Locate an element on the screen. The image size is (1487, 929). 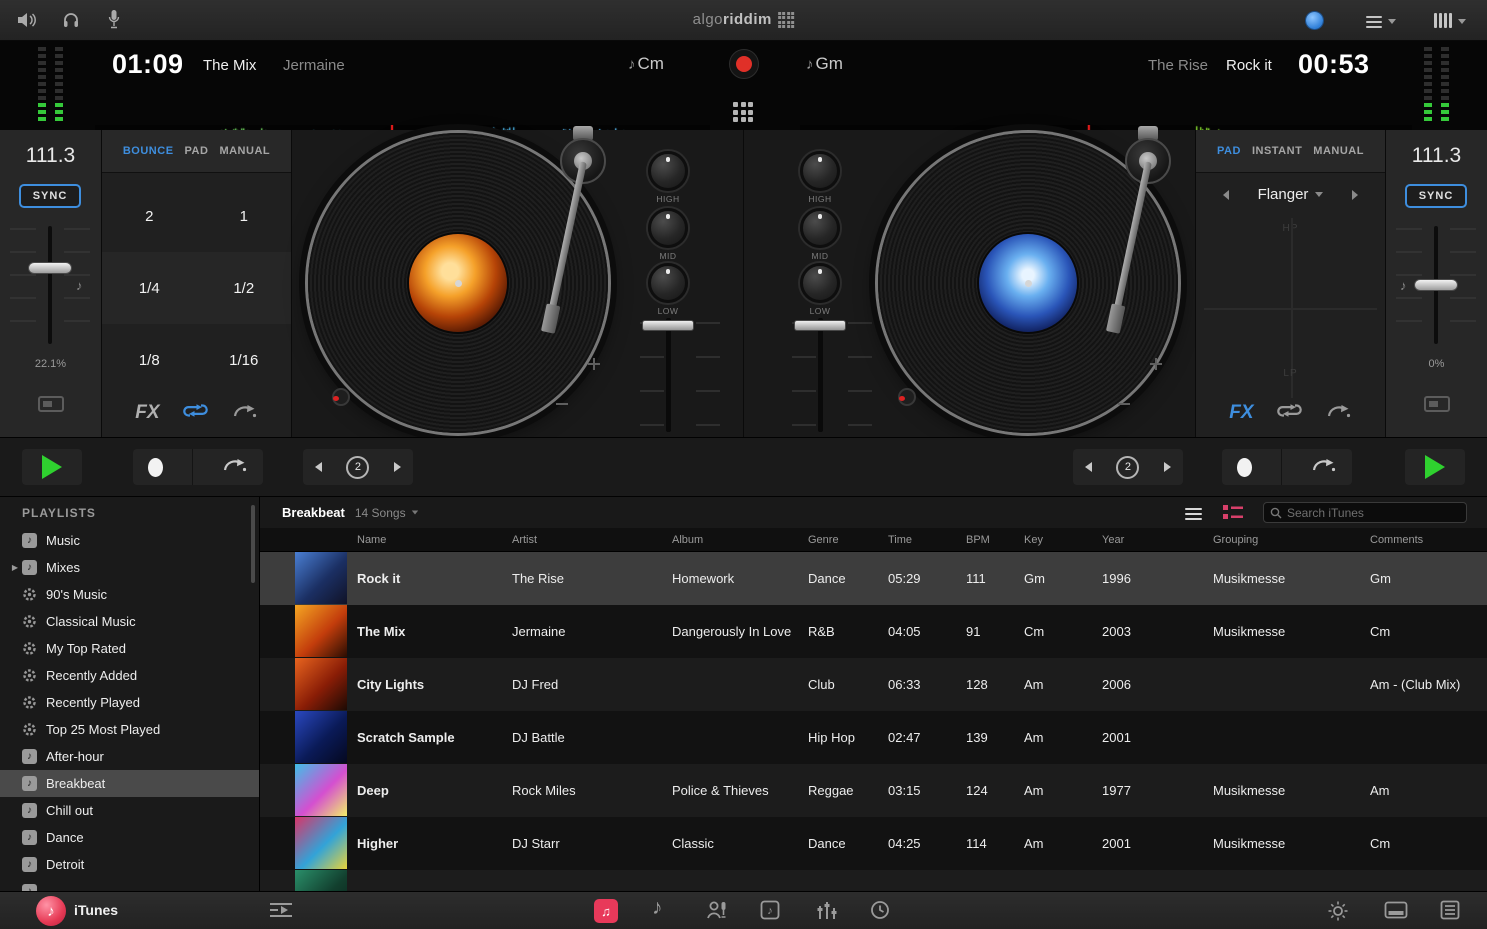
disclosure-icon: ▶ is located at coordinates (15, 567).